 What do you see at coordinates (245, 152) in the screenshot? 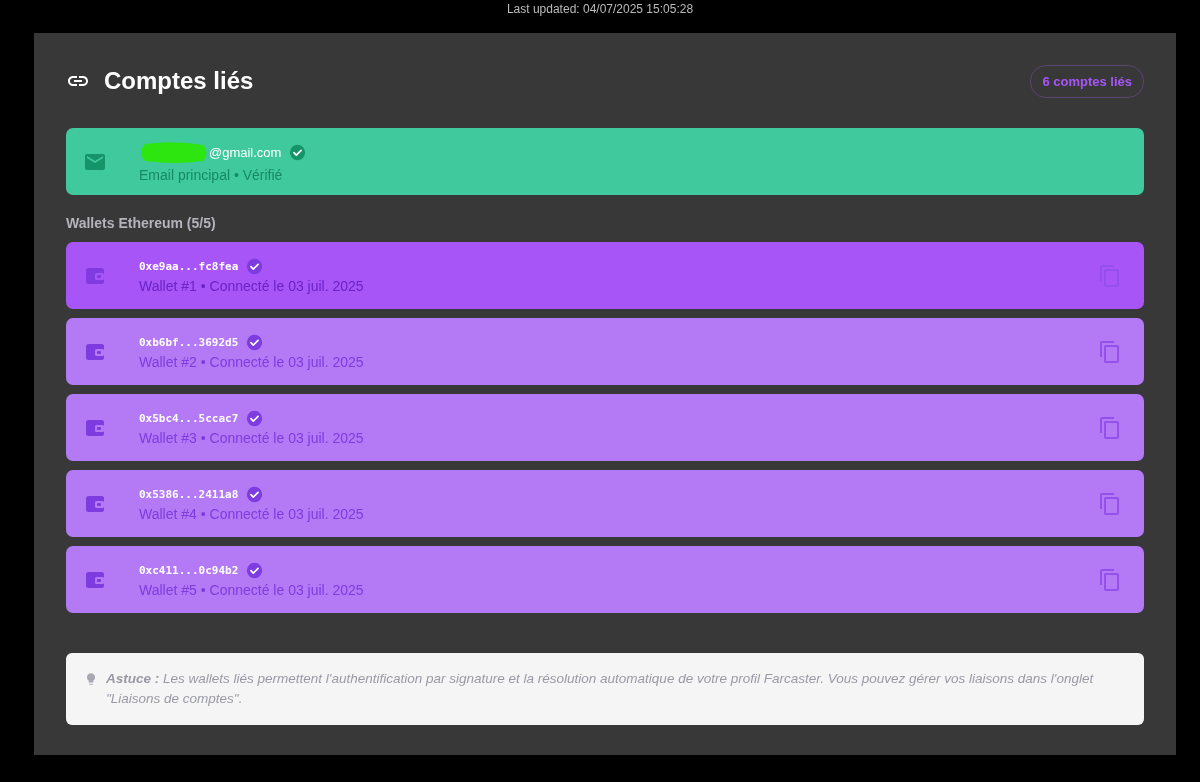
I see `email-address: @gmail.com` at bounding box center [245, 152].